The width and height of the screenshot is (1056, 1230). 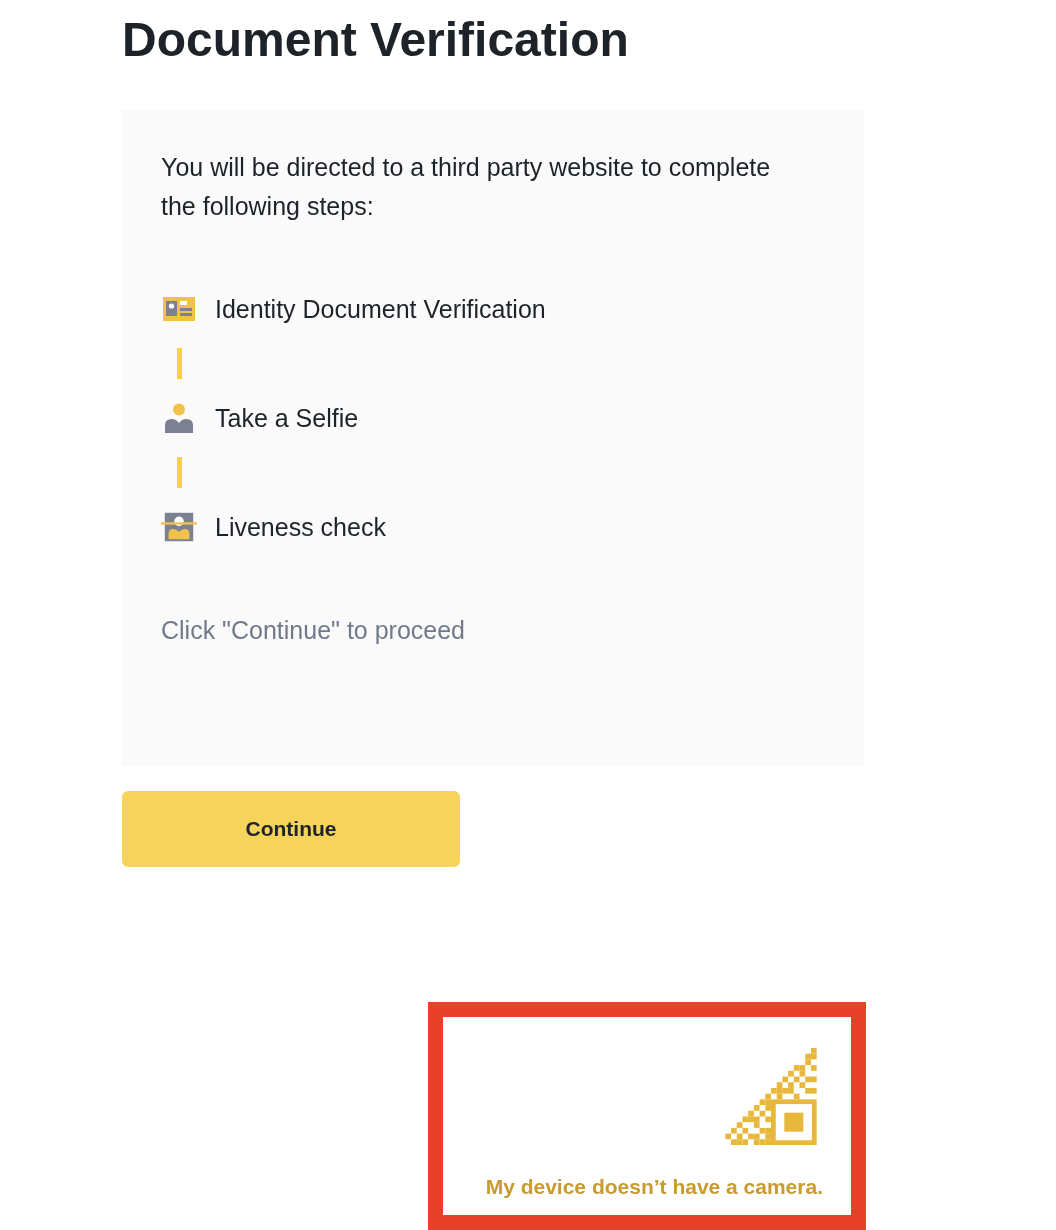 What do you see at coordinates (300, 527) in the screenshot?
I see `step-label: Liveness check` at bounding box center [300, 527].